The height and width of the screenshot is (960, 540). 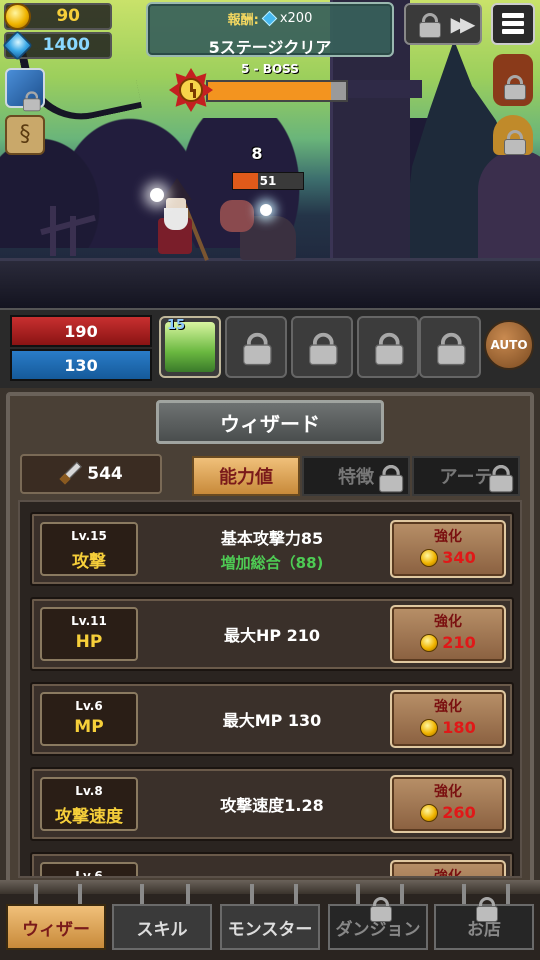 I want to click on player-hp-value: 190, so click(x=81, y=331).